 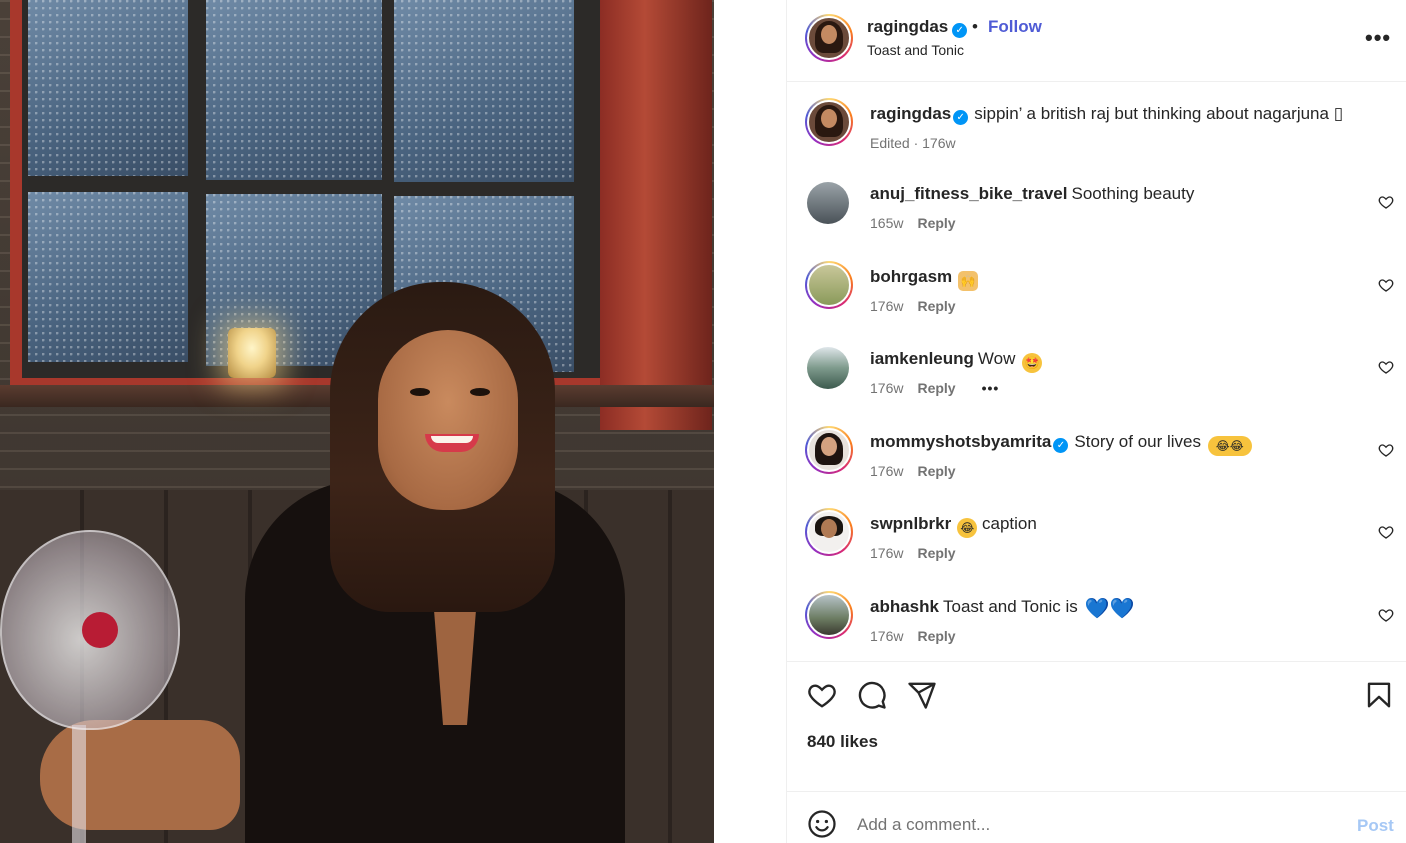 I want to click on comment-body: Wow, so click(x=996, y=358).